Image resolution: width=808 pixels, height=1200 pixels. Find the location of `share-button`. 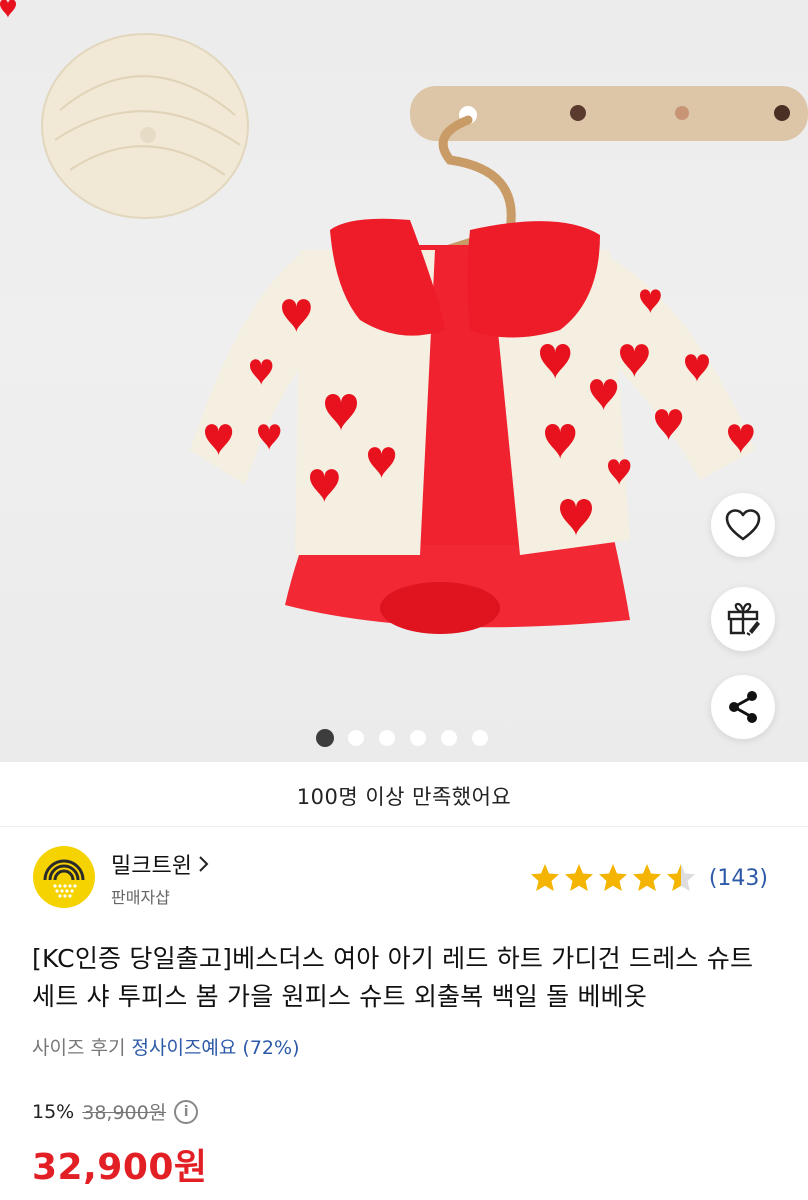

share-button is located at coordinates (743, 707).